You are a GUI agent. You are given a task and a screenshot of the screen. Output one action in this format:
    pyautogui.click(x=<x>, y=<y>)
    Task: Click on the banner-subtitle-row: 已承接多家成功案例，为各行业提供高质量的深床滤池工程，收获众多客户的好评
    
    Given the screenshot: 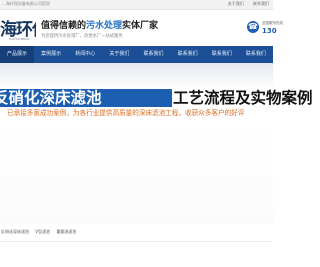 What is the action you would take?
    pyautogui.click(x=136, y=113)
    